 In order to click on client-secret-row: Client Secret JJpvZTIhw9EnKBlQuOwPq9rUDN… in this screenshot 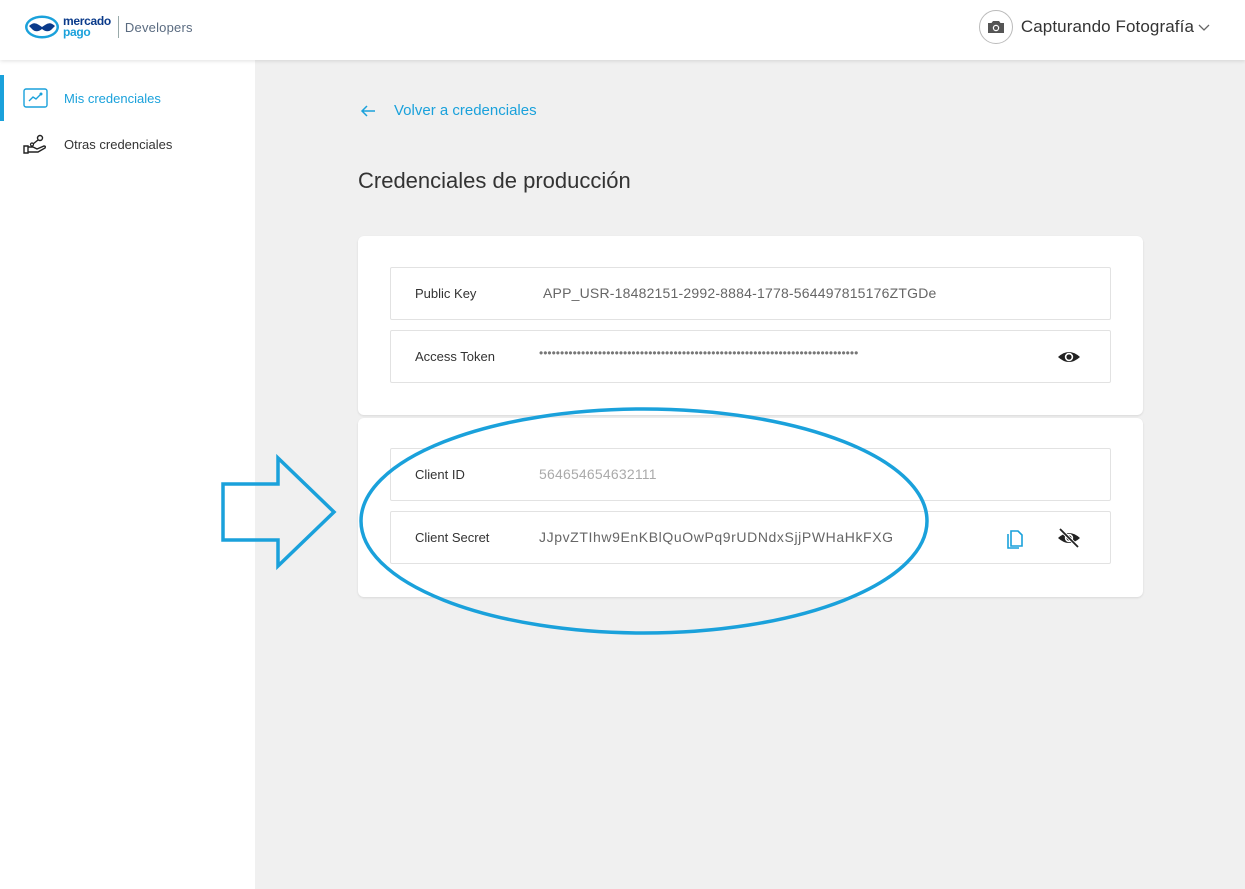, I will do `click(750, 537)`.